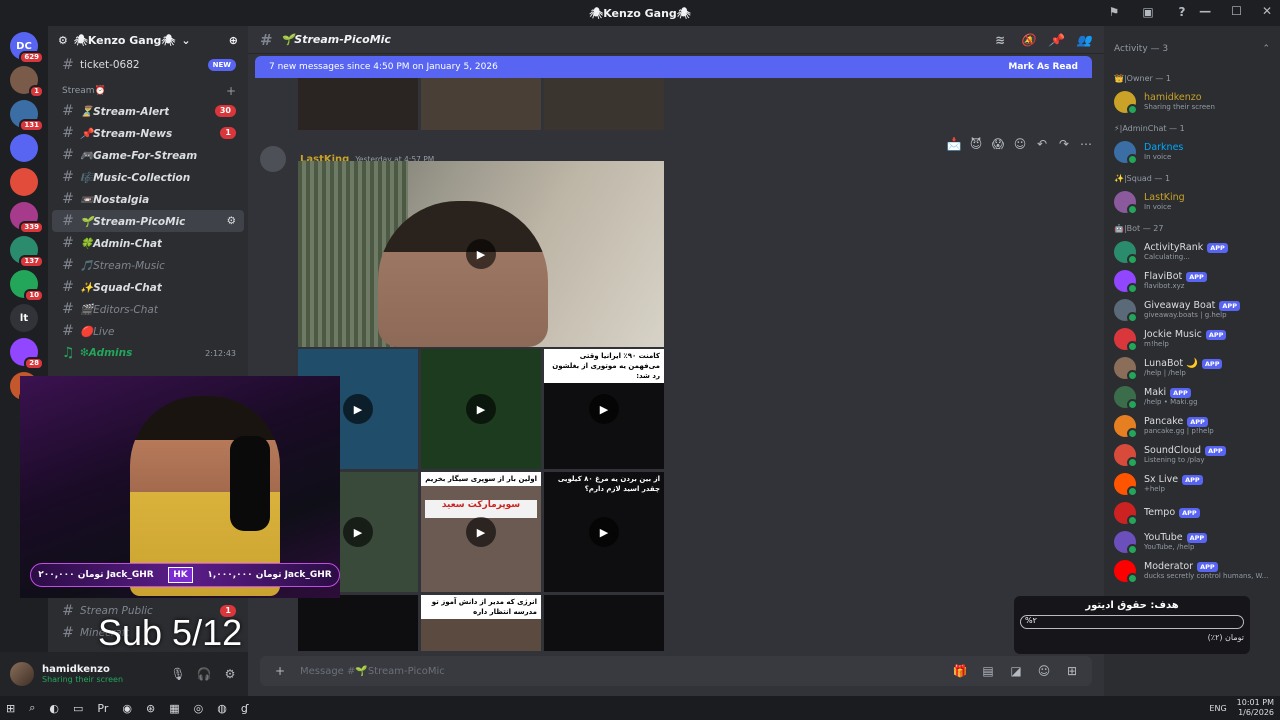  What do you see at coordinates (1205, 11) in the screenshot?
I see `minimize-icon: —` at bounding box center [1205, 11].